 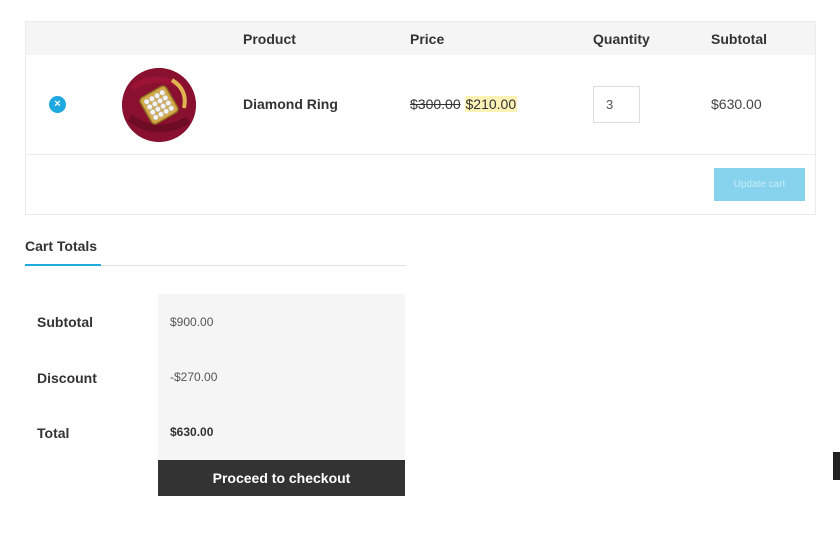 I want to click on remove-item-icon: ×, so click(x=57, y=104).